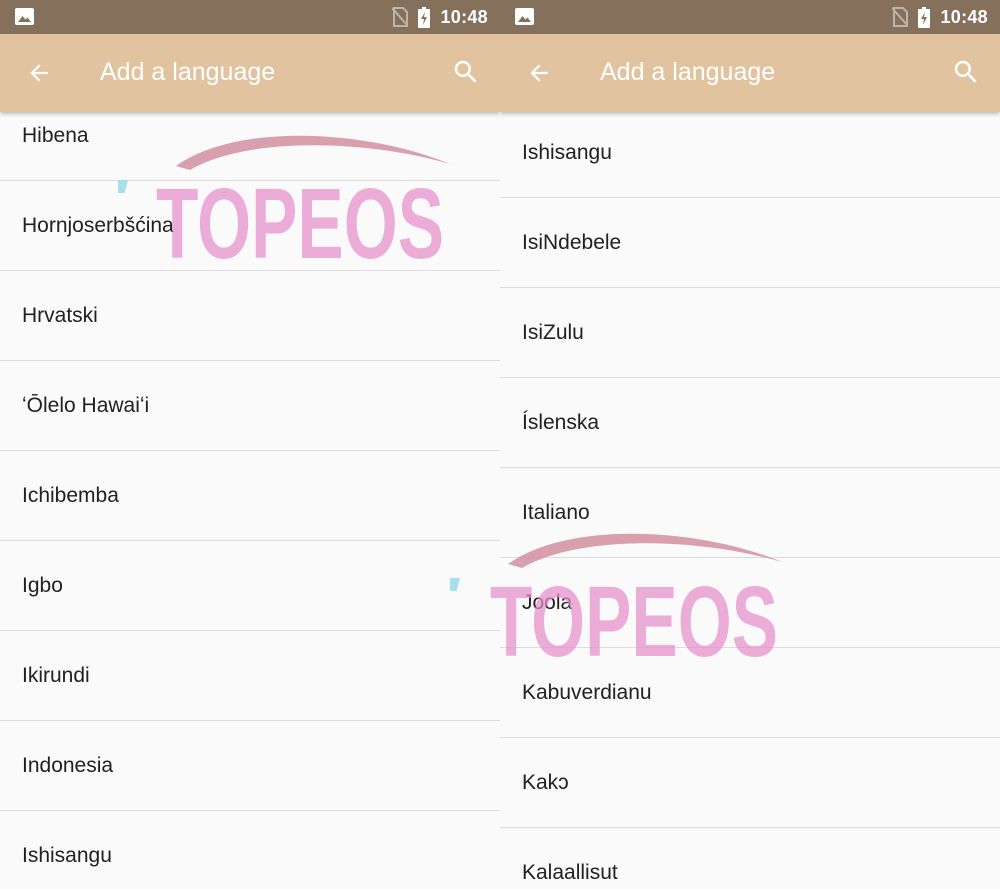  Describe the element at coordinates (55, 135) in the screenshot. I see `list-item-label: Hibena` at that location.